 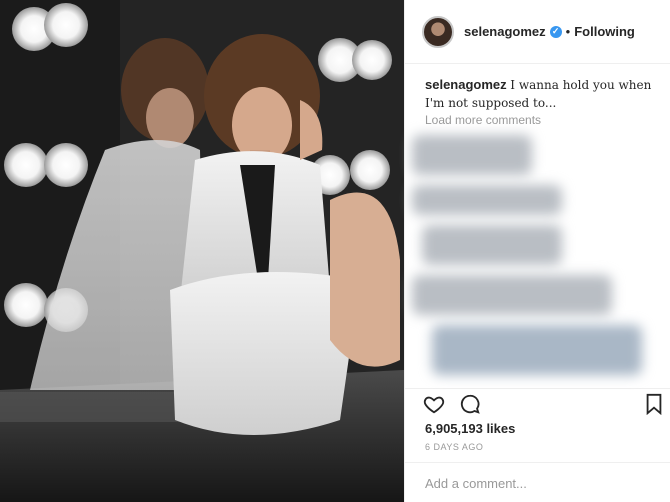 What do you see at coordinates (470, 406) in the screenshot?
I see `comment-bubble-icon` at bounding box center [470, 406].